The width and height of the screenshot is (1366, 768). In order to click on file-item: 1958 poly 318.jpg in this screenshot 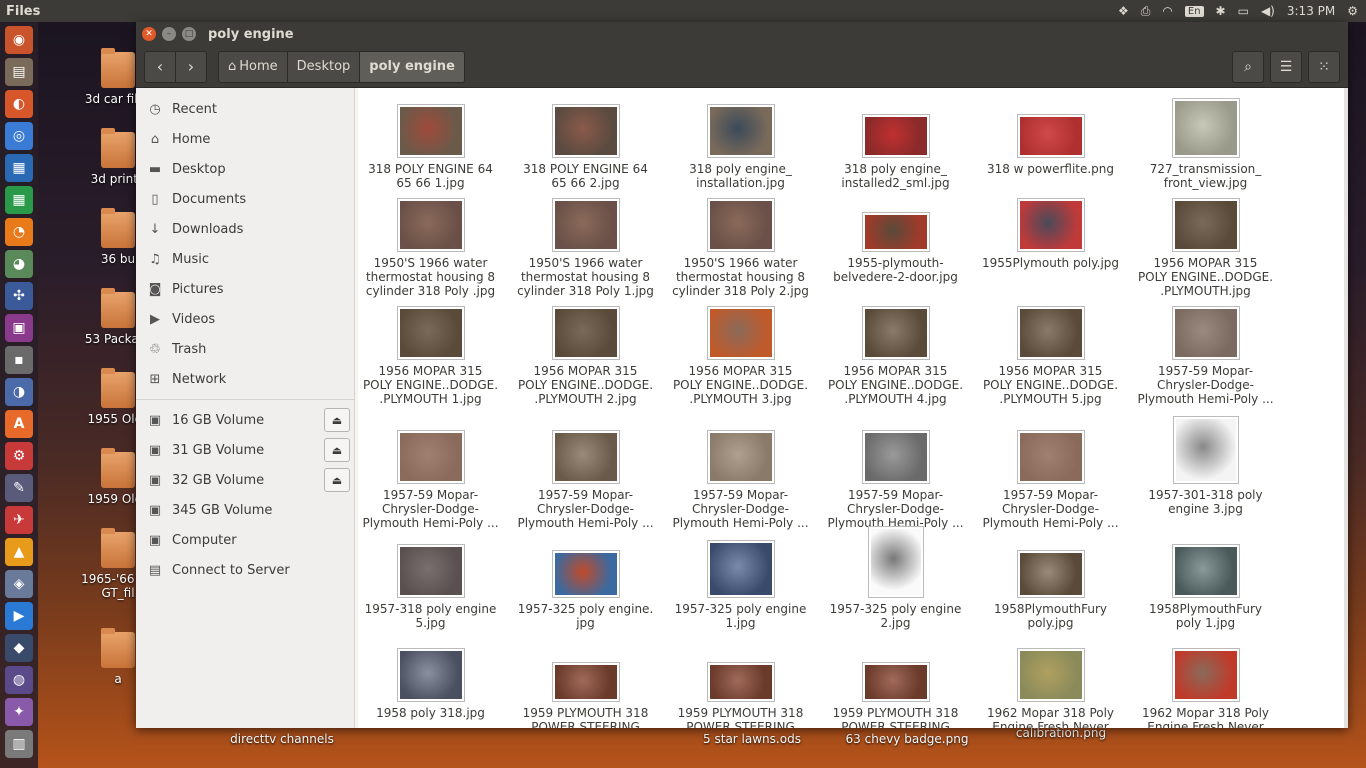, I will do `click(430, 679)`.